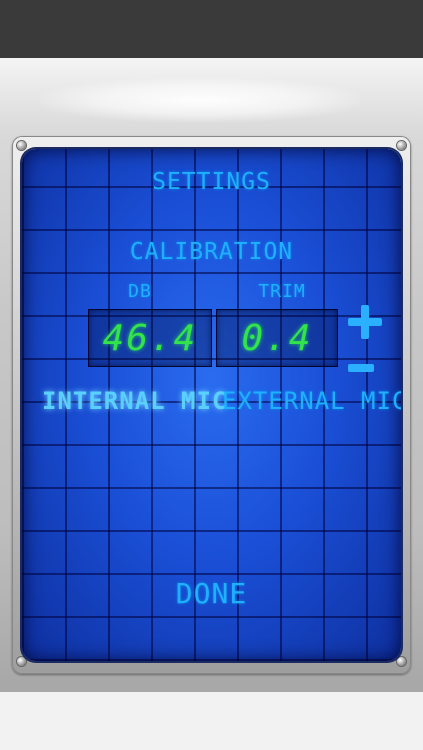  I want to click on screw-bottom-right, so click(401, 661).